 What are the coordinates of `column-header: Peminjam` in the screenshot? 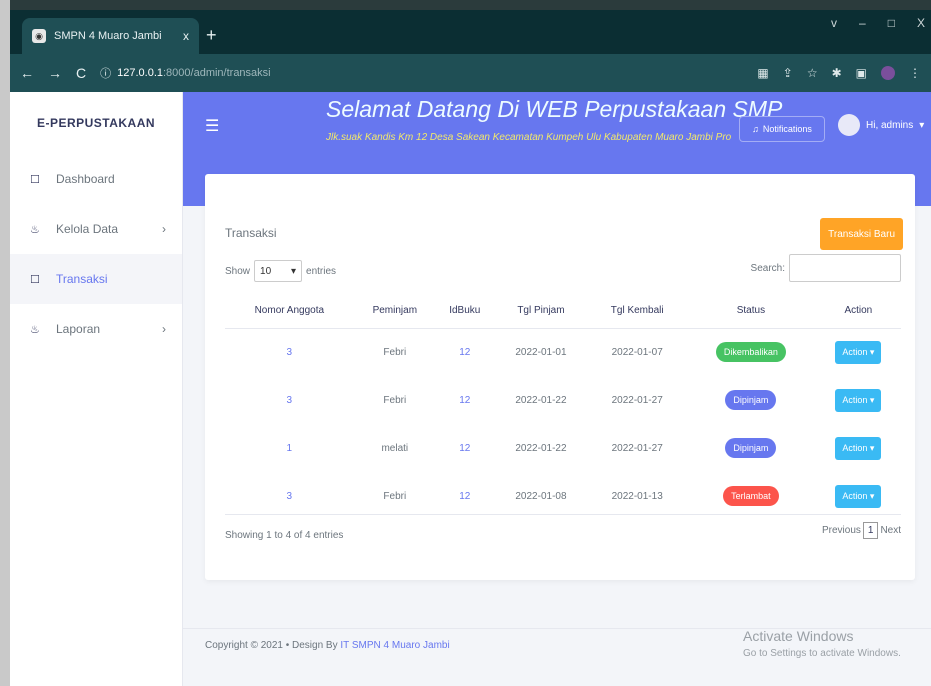 It's located at (394, 311).